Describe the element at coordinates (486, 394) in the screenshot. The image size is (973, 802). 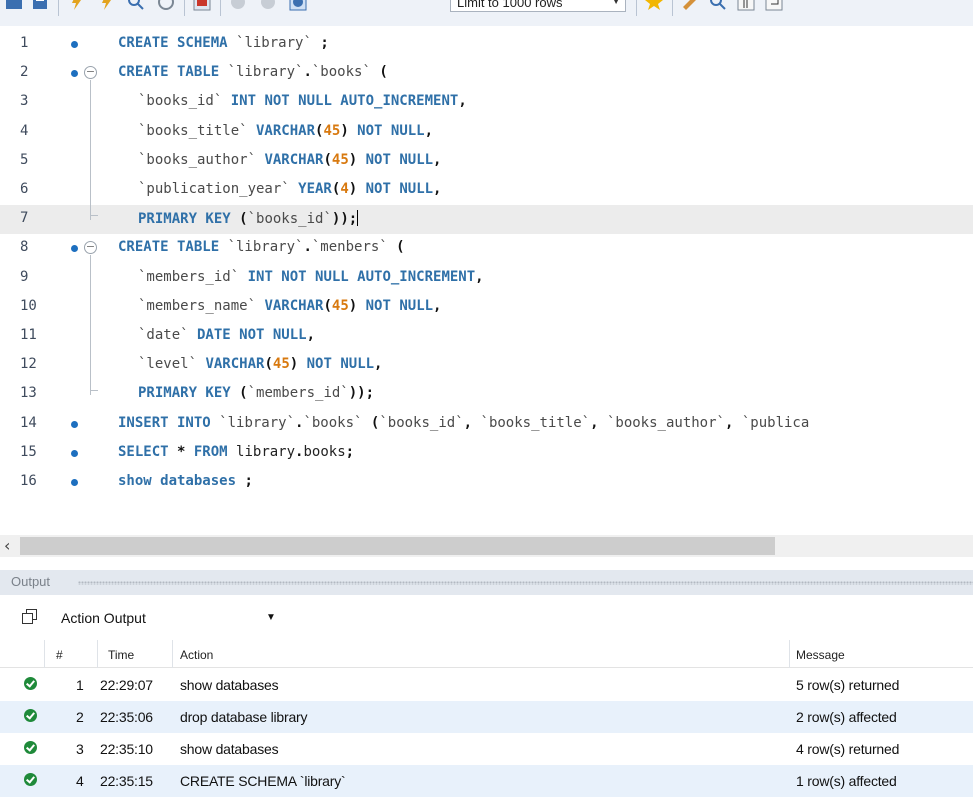
I see `editor-line: 13 PRIMARY KEY (`members_id`));` at that location.